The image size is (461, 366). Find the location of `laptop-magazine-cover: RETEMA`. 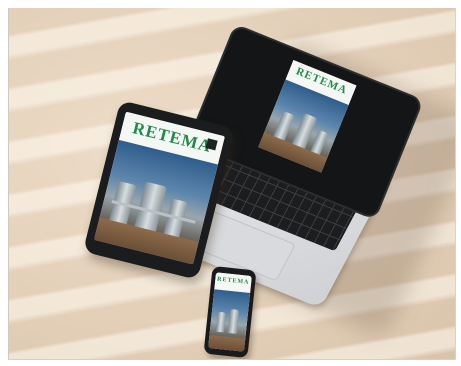

laptop-magazine-cover: RETEMA is located at coordinates (307, 116).